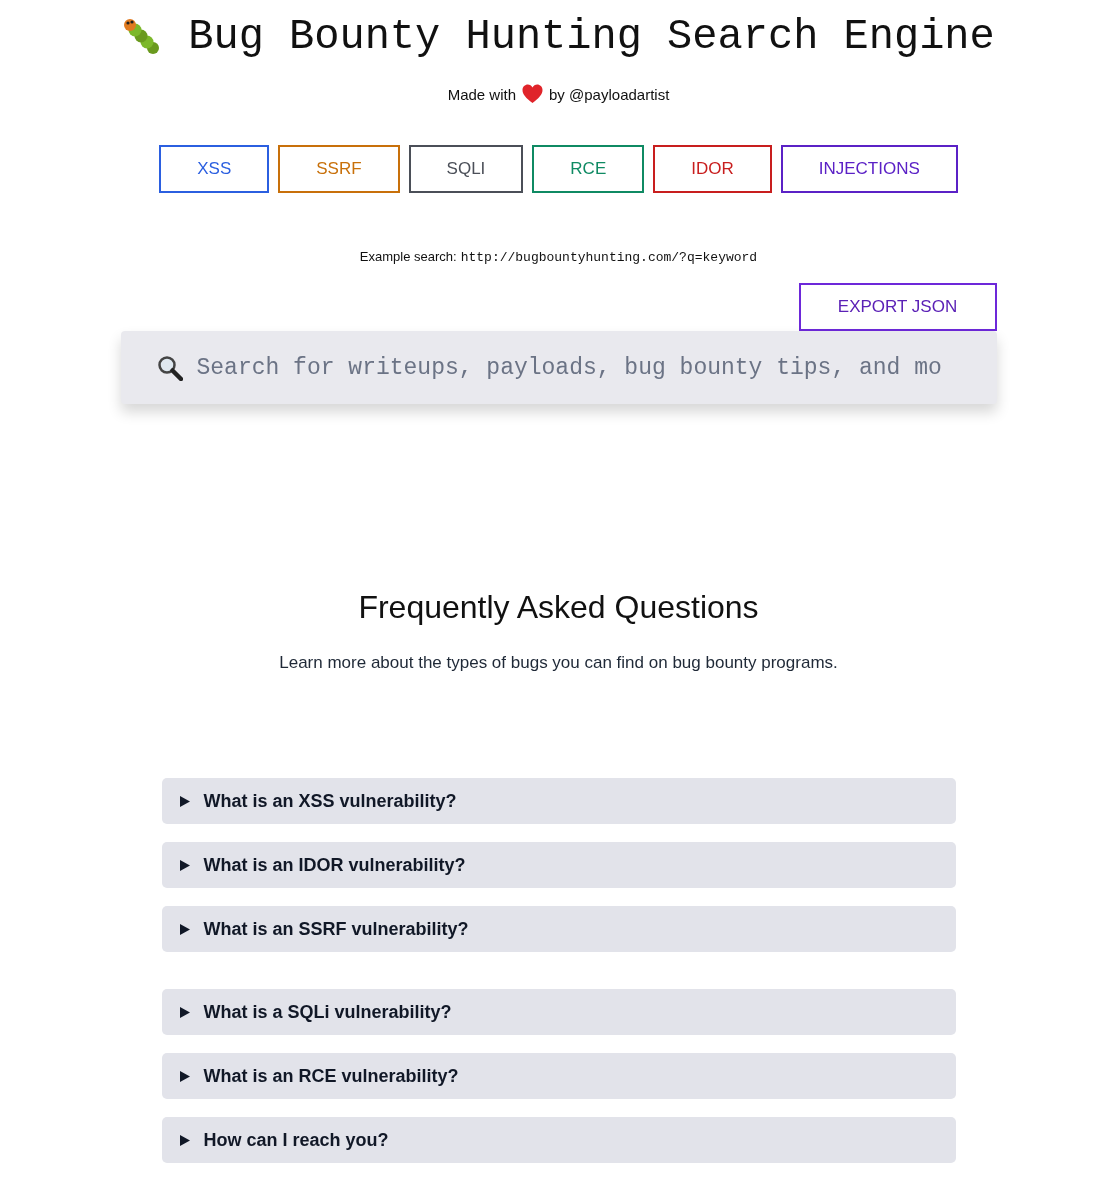  Describe the element at coordinates (558, 1076) in the screenshot. I see `faq-question: What is an RCE vulnerability?` at that location.